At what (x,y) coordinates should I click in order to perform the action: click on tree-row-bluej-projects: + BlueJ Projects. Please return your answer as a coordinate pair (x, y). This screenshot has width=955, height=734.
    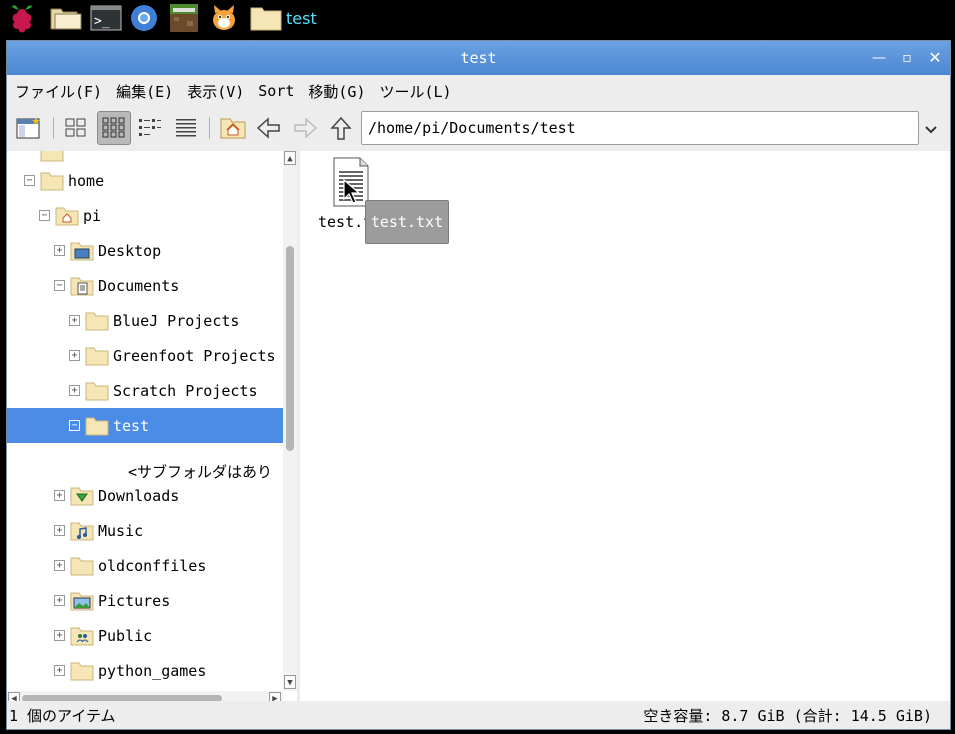
    Looking at the image, I should click on (145, 320).